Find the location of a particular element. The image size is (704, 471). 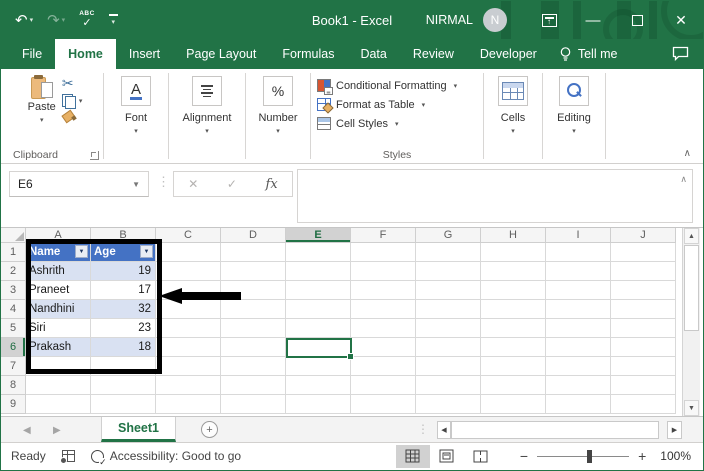

select-all-corner is located at coordinates (13, 235).